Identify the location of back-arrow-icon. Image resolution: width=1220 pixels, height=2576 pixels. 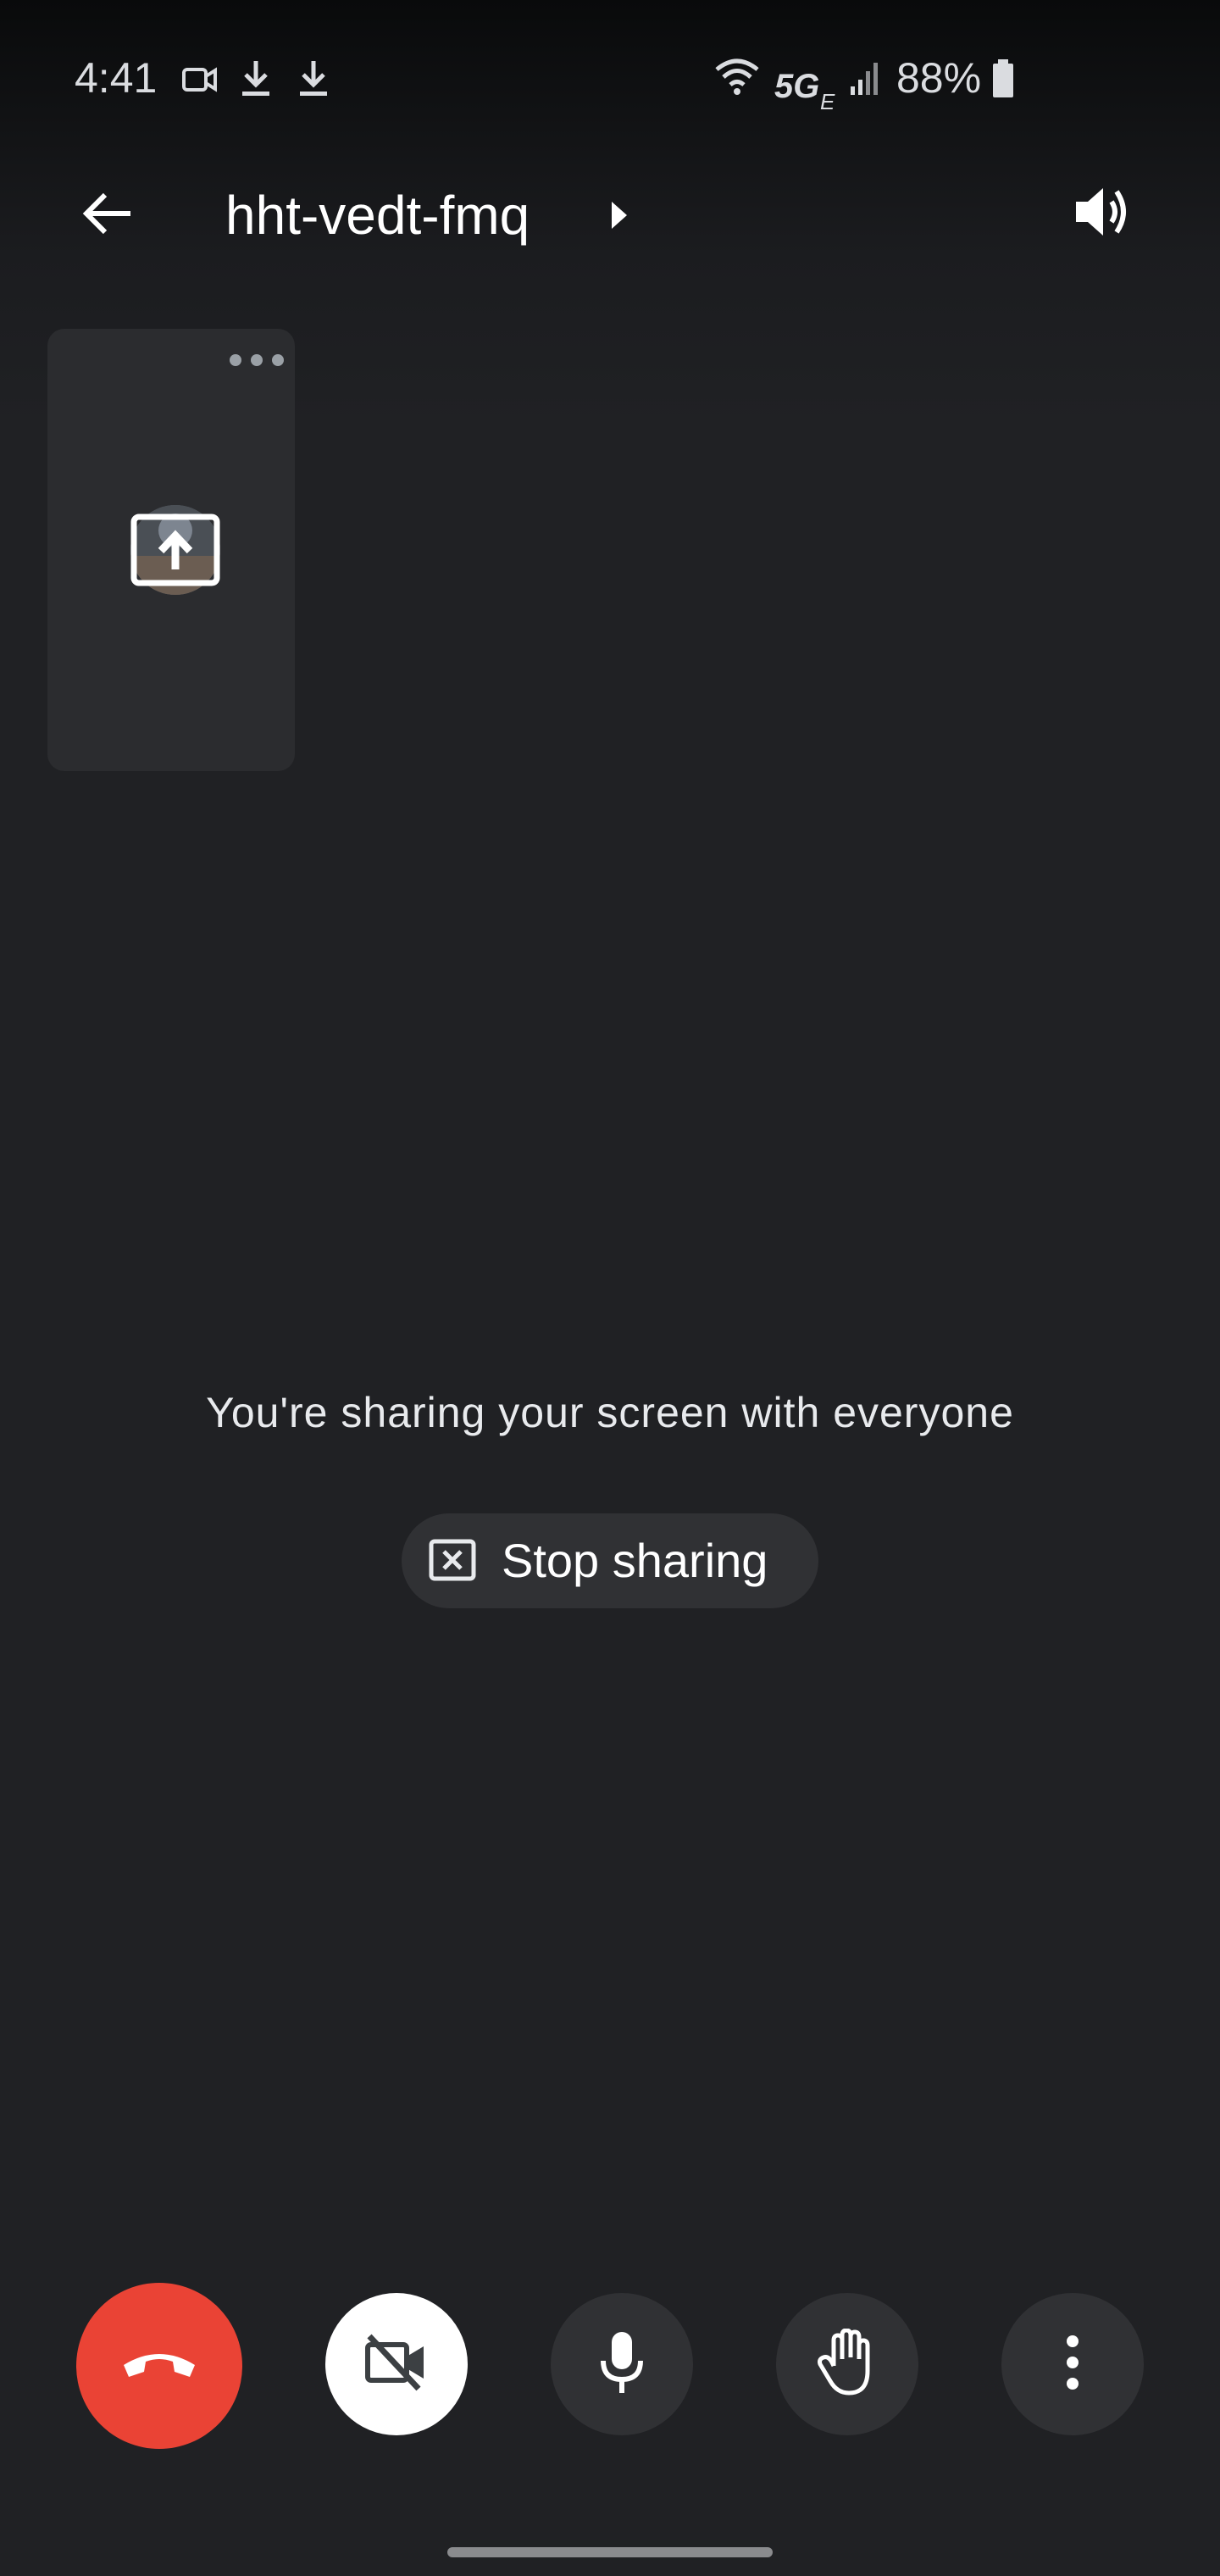
(107, 216).